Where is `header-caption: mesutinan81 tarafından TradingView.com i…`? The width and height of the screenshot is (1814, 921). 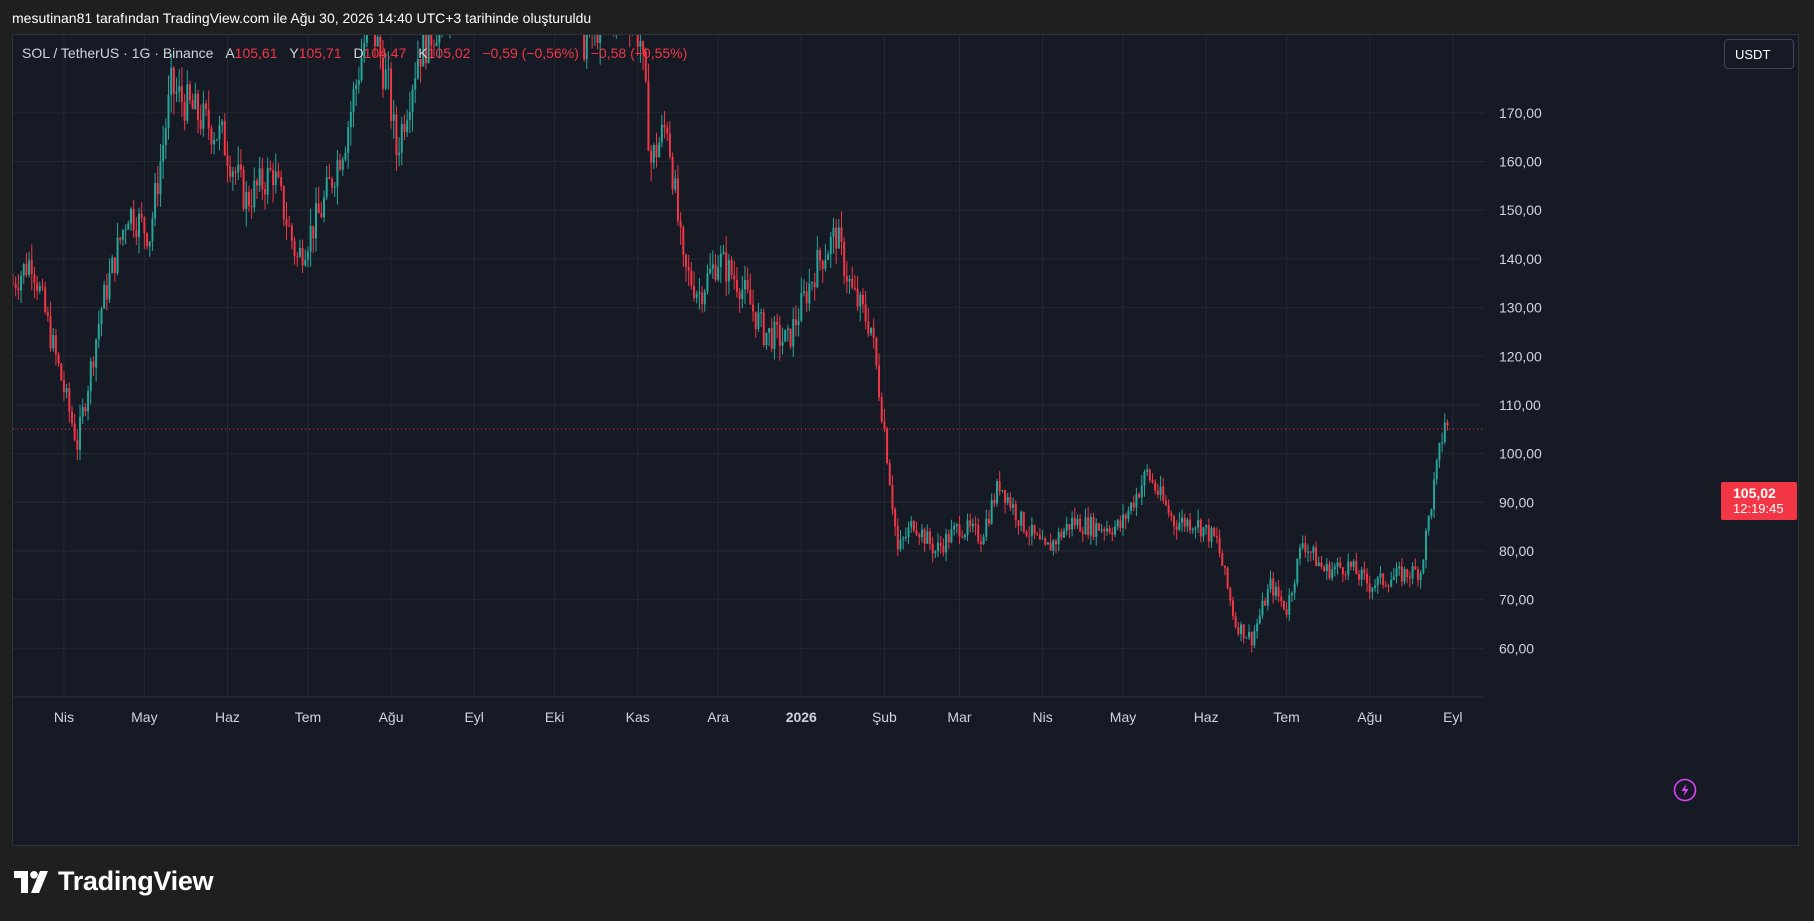 header-caption: mesutinan81 tarafından TradingView.com i… is located at coordinates (302, 18).